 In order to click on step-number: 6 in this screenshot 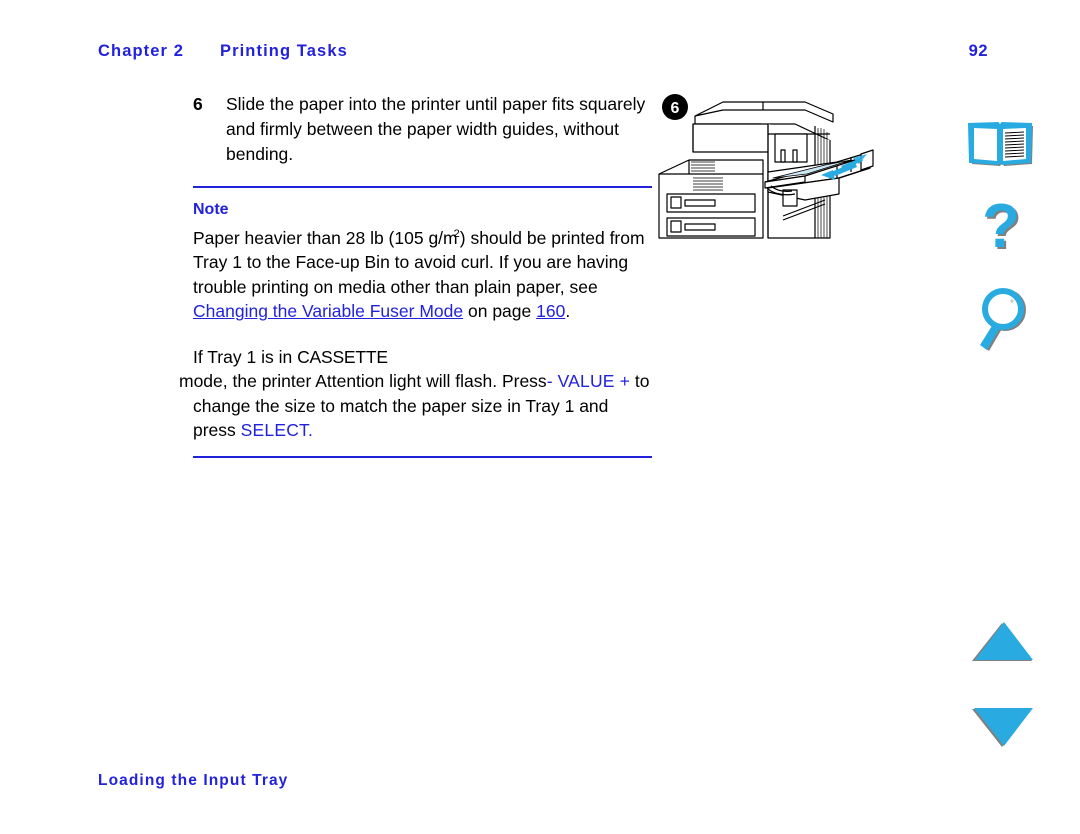, I will do `click(198, 104)`.